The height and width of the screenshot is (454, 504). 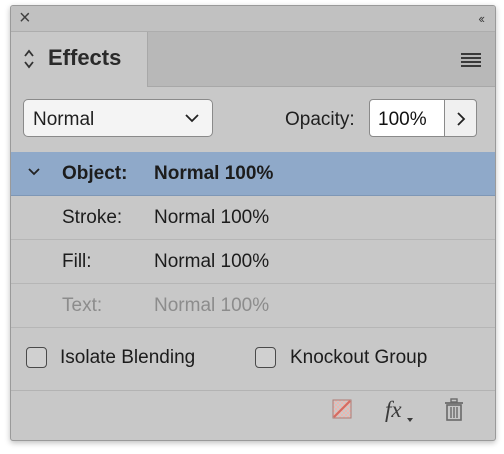 What do you see at coordinates (253, 19) in the screenshot?
I see `panel-titlebar: × ‹‹` at bounding box center [253, 19].